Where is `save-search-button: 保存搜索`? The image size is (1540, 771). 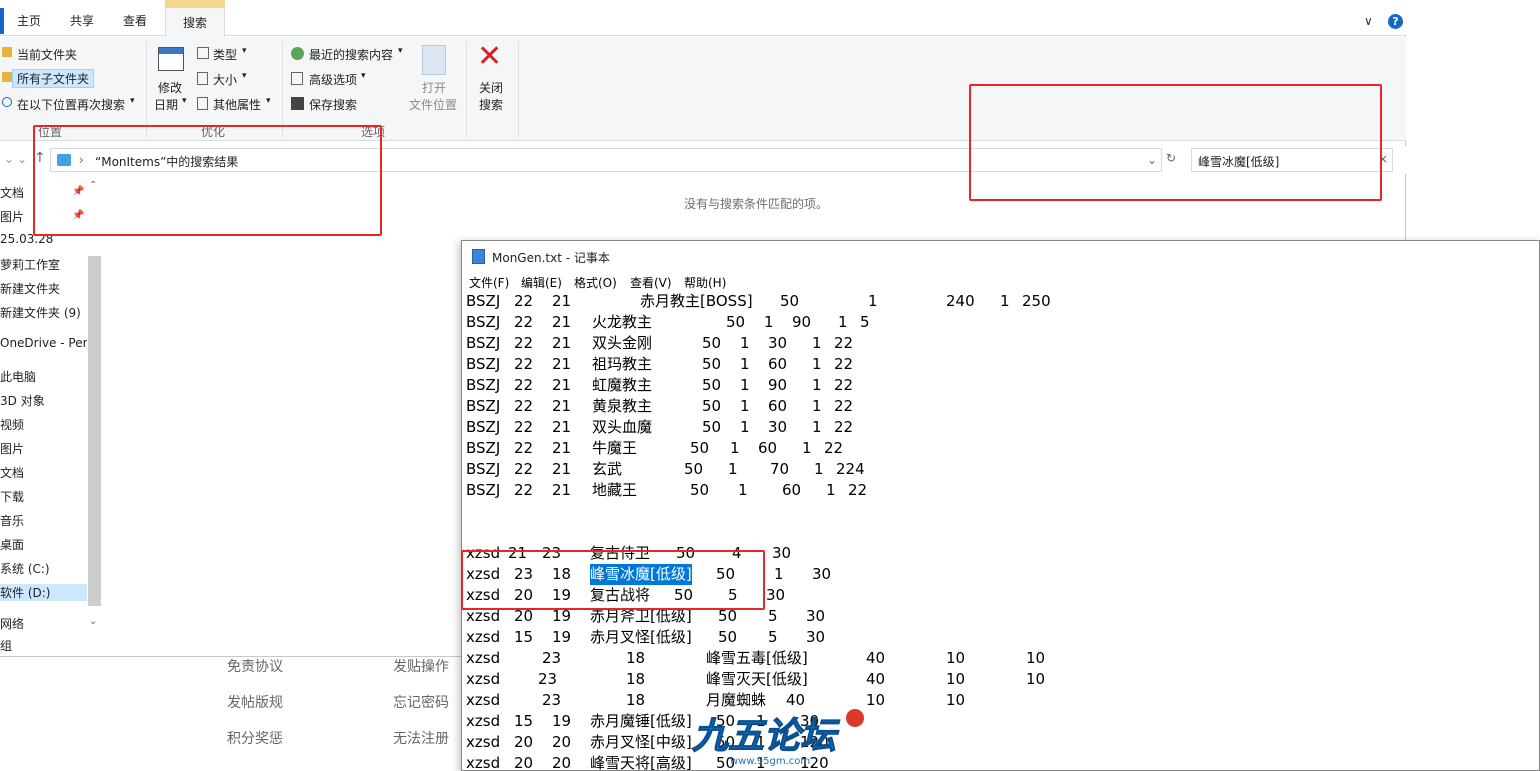 save-search-button: 保存搜索 is located at coordinates (333, 104).